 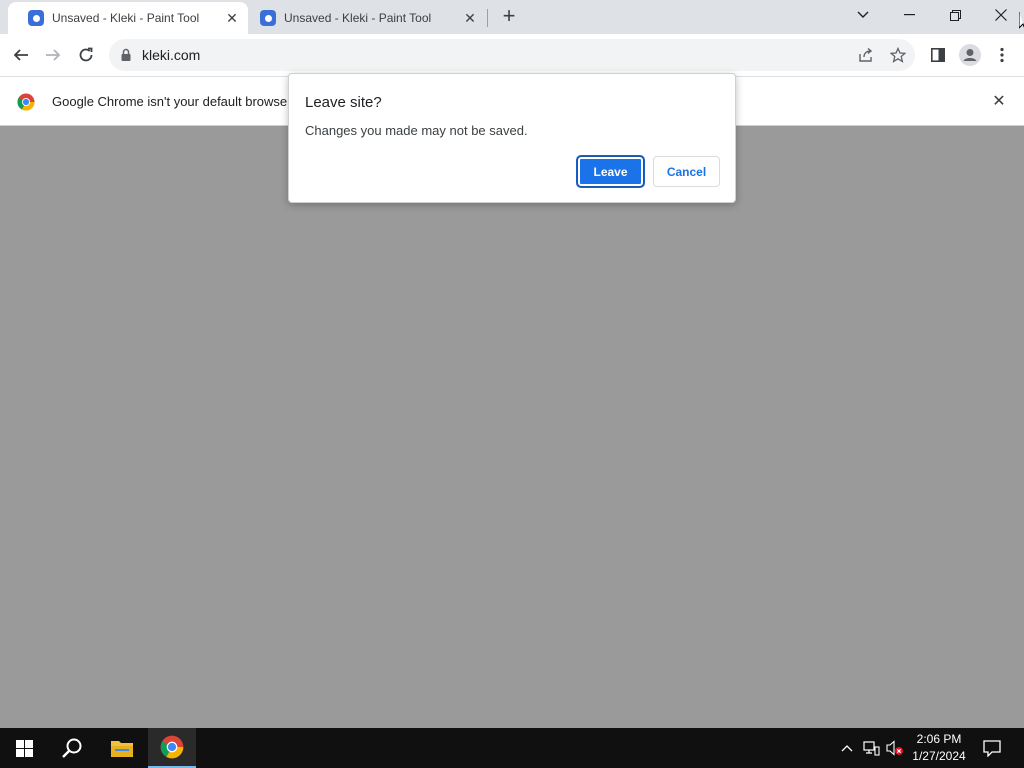 What do you see at coordinates (939, 756) in the screenshot?
I see `clock-date: 1/27/2024` at bounding box center [939, 756].